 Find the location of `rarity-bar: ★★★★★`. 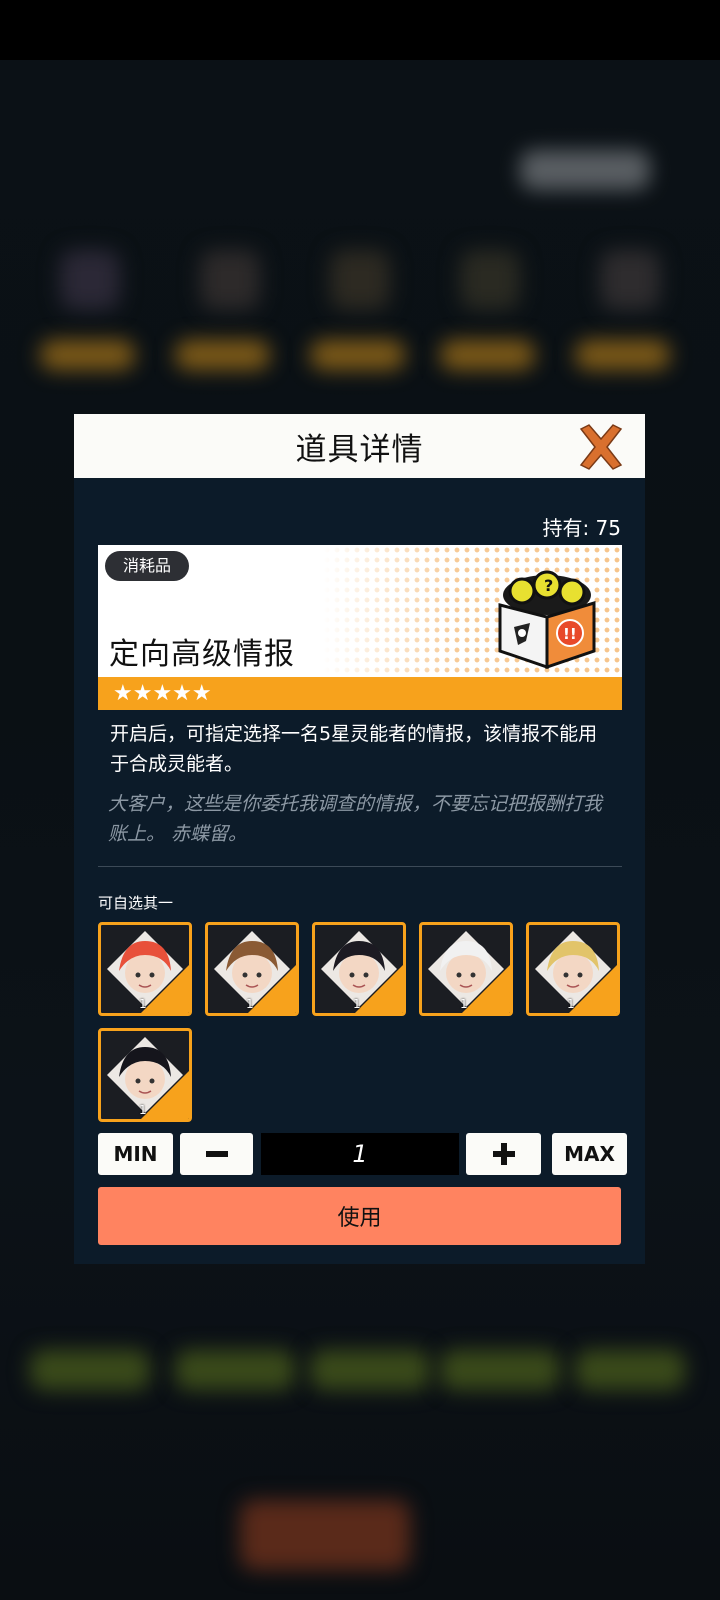

rarity-bar: ★★★★★ is located at coordinates (360, 693).